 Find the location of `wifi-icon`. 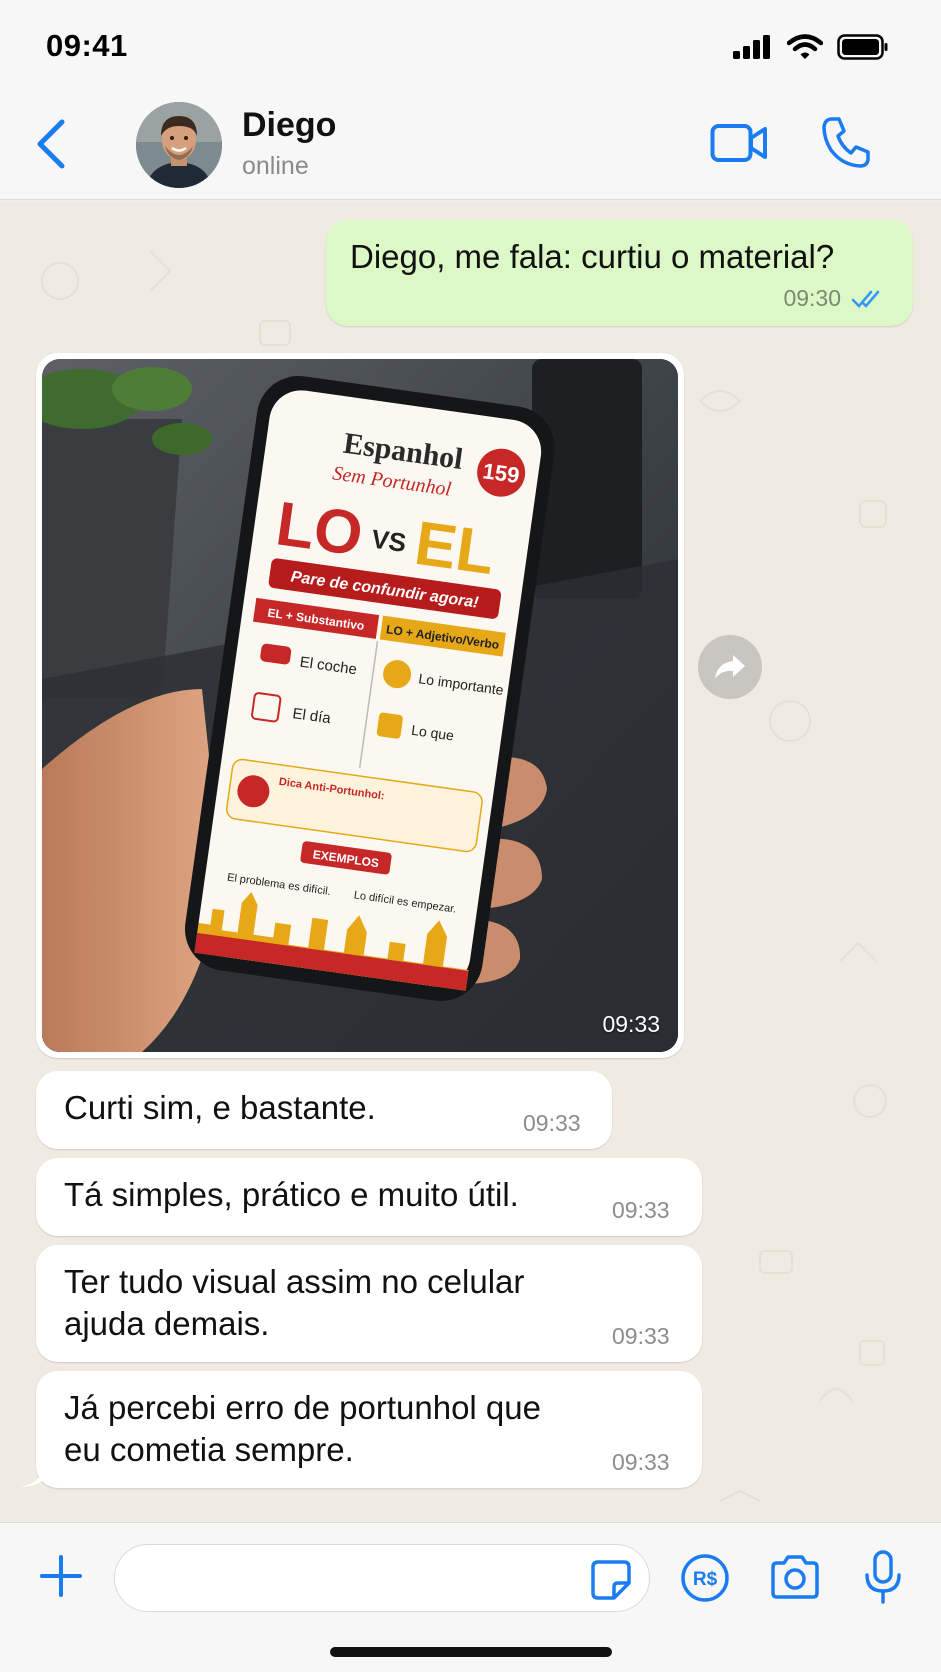

wifi-icon is located at coordinates (805, 46).